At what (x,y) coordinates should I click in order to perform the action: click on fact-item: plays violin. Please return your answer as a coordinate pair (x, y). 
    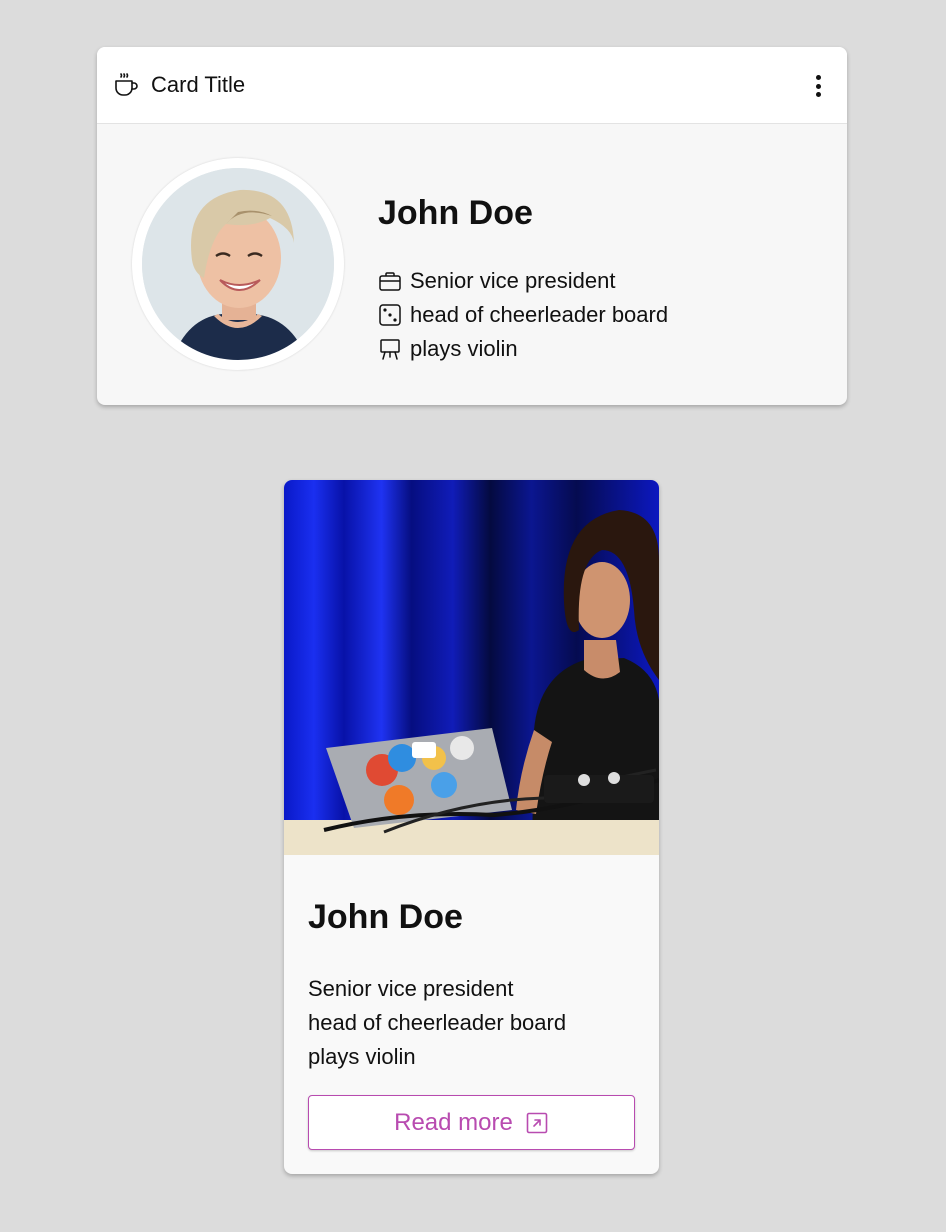
    Looking at the image, I should click on (523, 349).